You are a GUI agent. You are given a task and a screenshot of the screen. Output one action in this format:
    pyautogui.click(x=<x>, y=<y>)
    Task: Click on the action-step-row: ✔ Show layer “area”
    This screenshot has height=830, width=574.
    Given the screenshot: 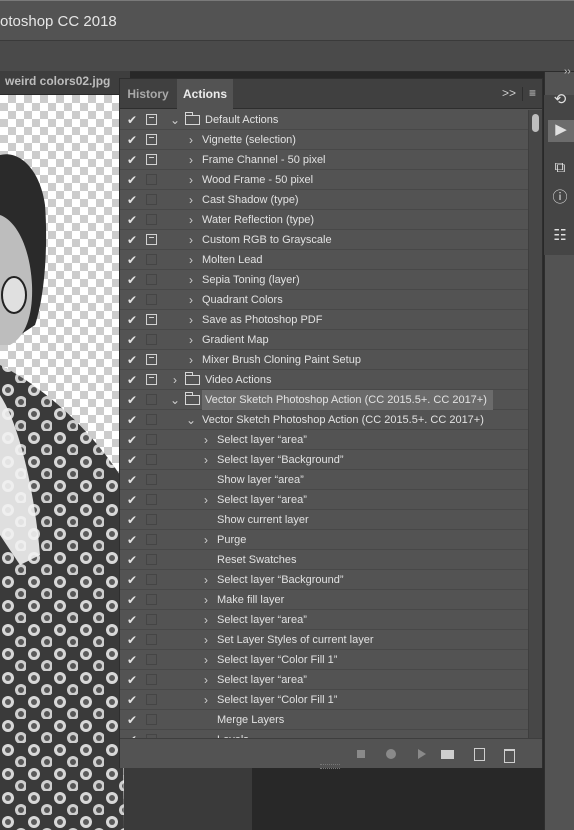 What is the action you would take?
    pyautogui.click(x=324, y=480)
    